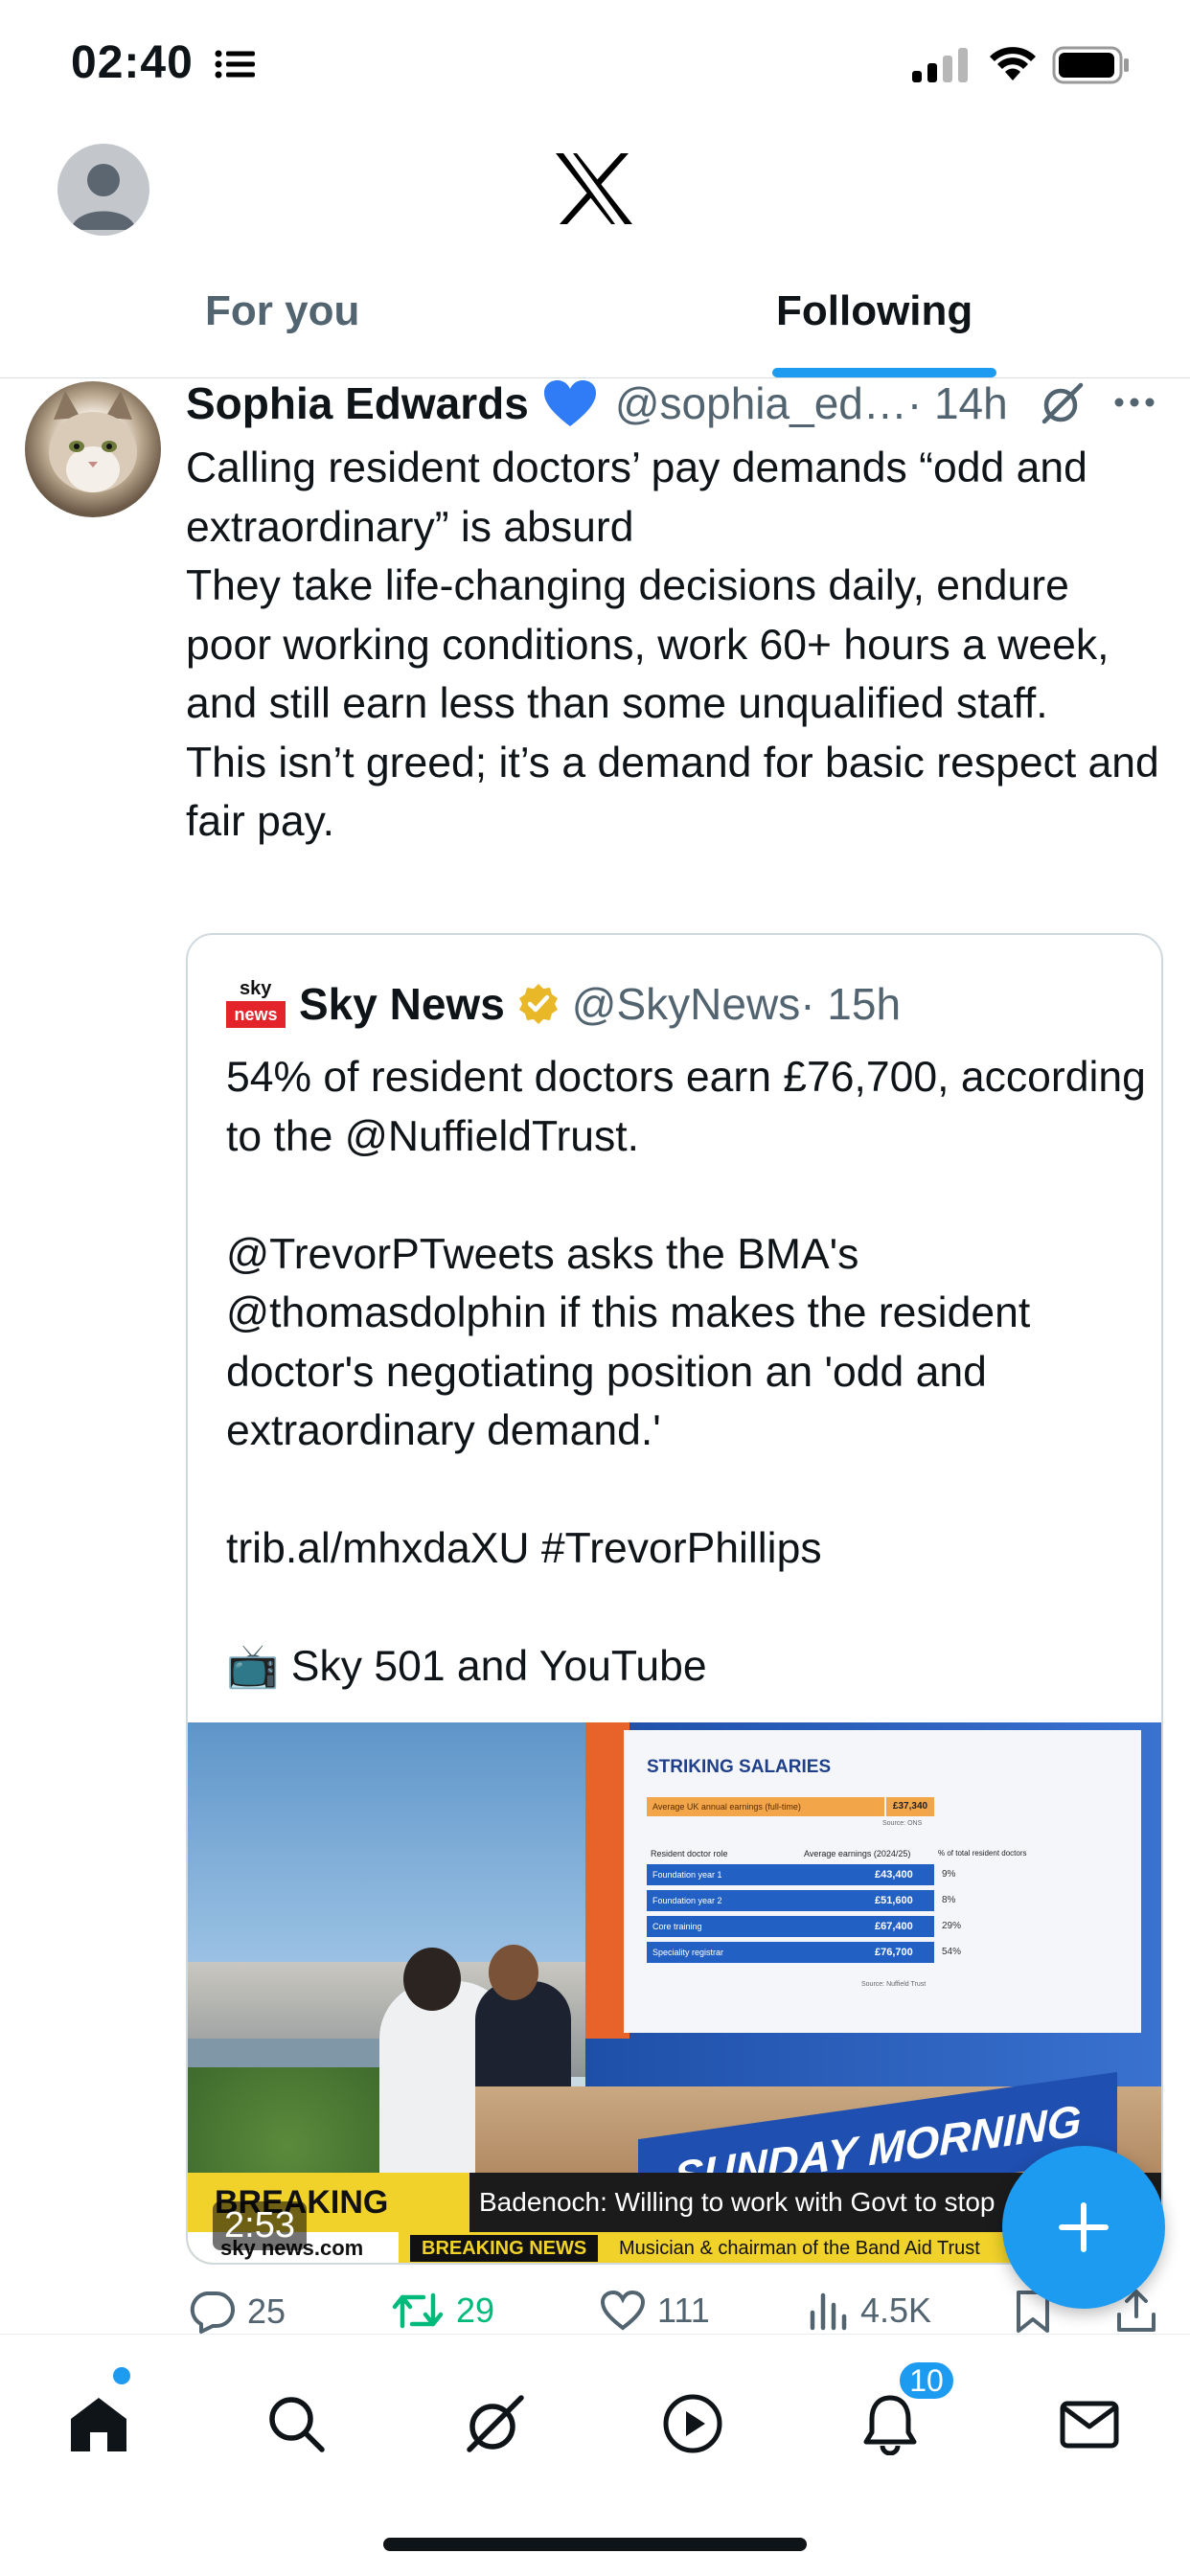  I want to click on notifications-bell-icon, so click(890, 2423).